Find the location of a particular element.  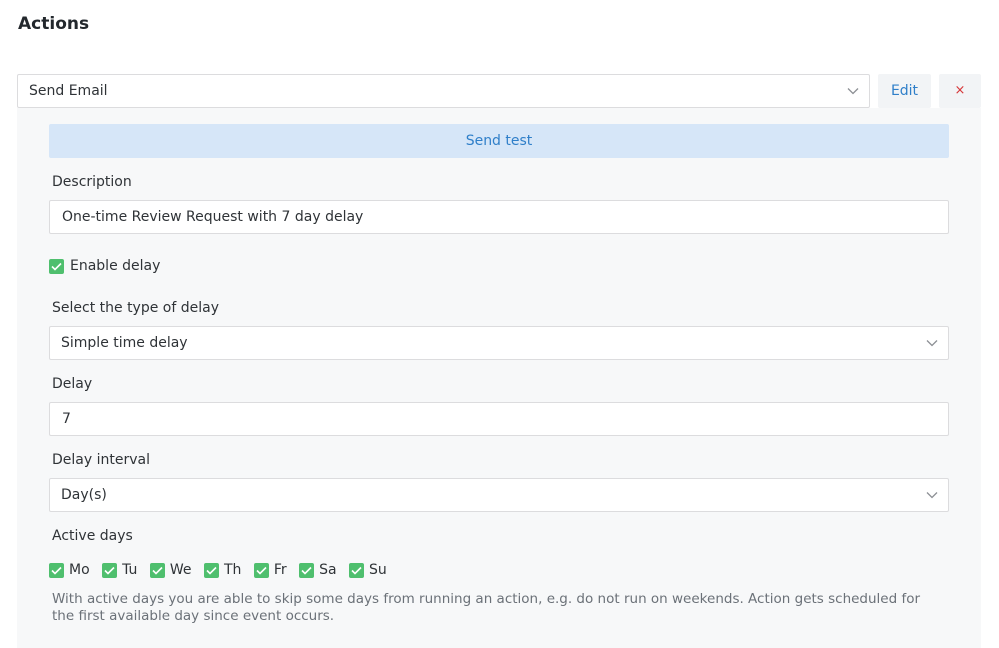

delay-type-select: Simple time delay is located at coordinates (499, 343).